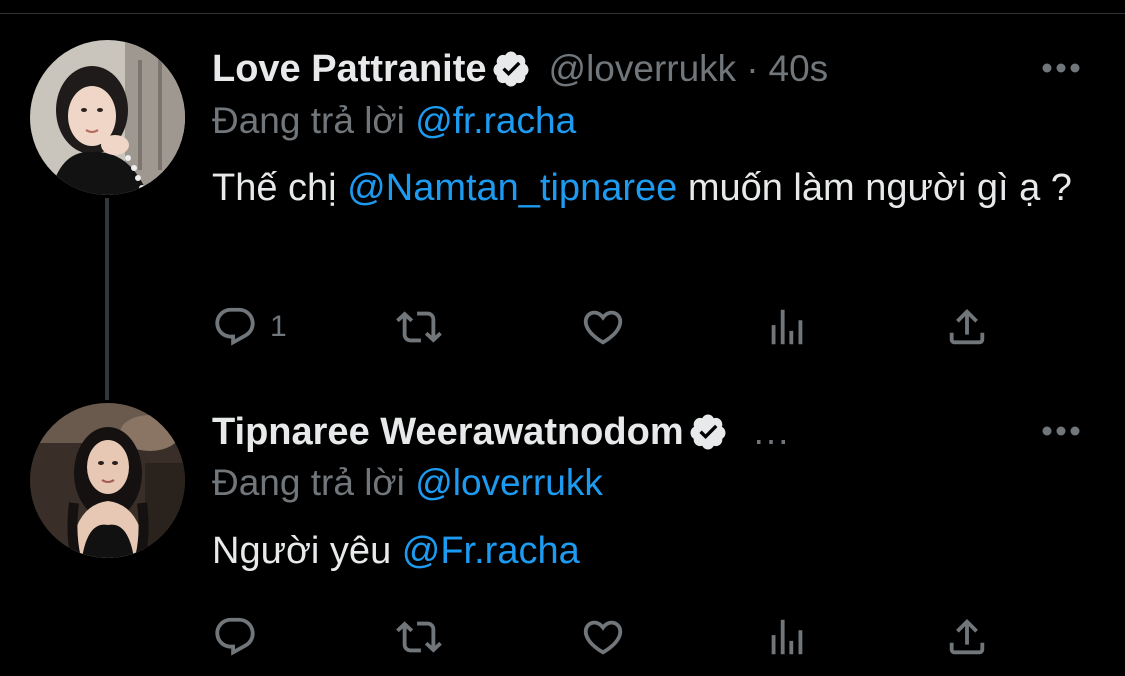 The height and width of the screenshot is (676, 1125). What do you see at coordinates (349, 69) in the screenshot?
I see `display-name: Love Pattranite` at bounding box center [349, 69].